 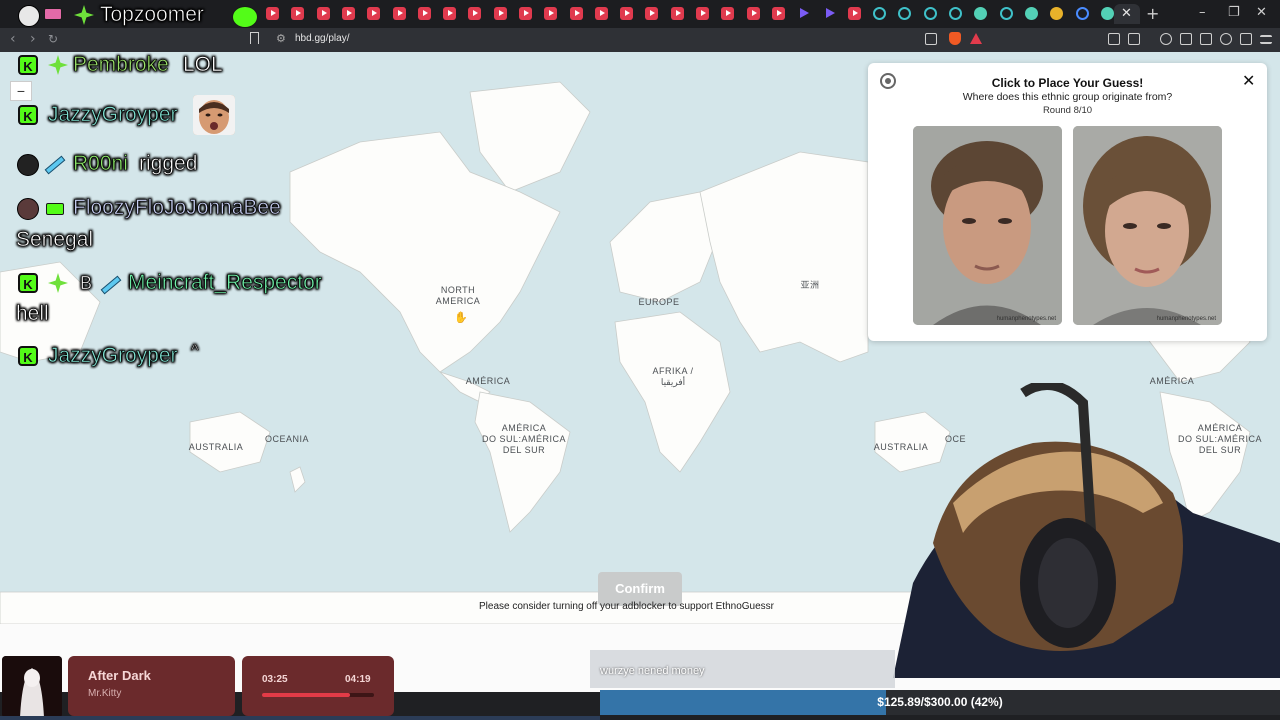 I want to click on extensions-icon, so click(x=1114, y=39).